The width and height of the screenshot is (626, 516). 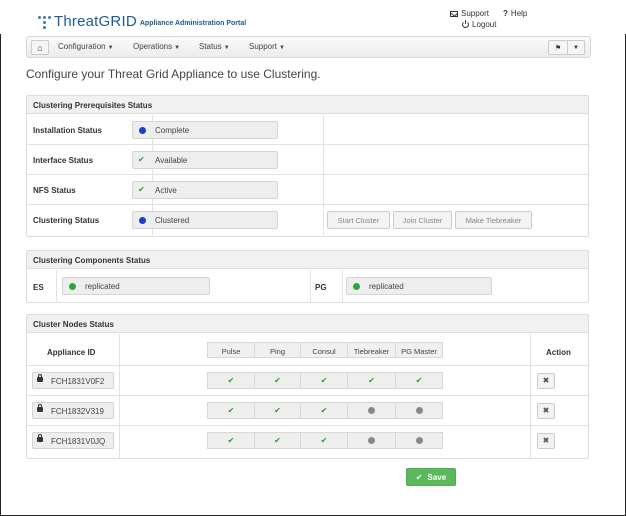 I want to click on row-label: Installation Status, so click(x=67, y=130).